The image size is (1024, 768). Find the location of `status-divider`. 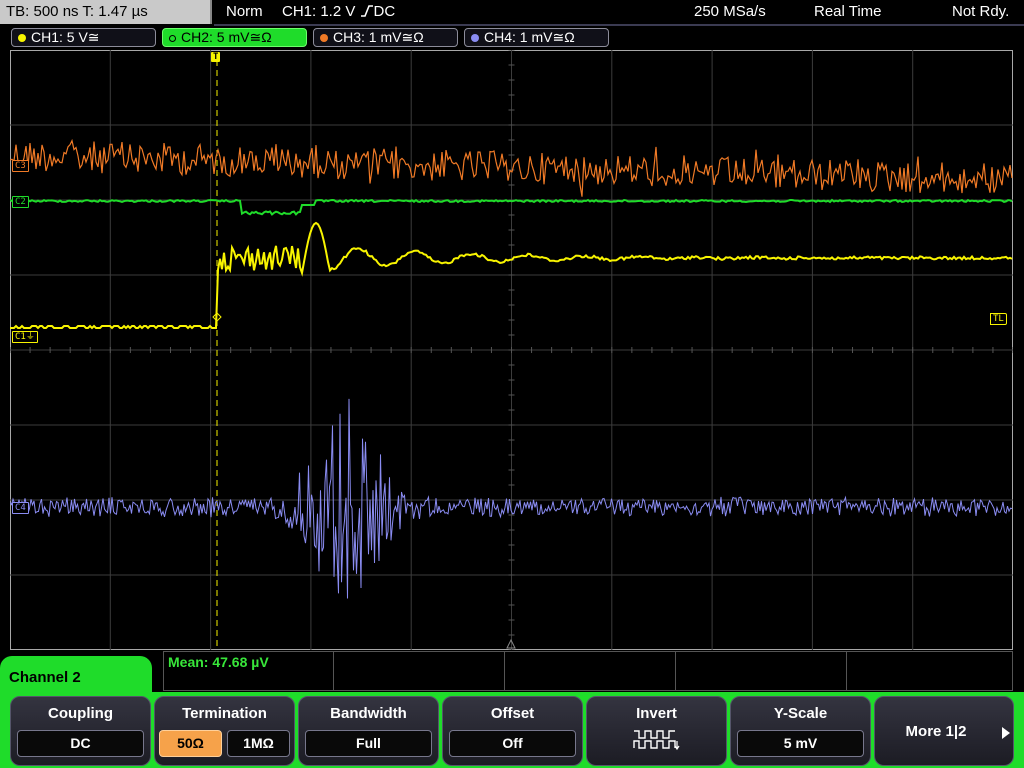

status-divider is located at coordinates (619, 25).